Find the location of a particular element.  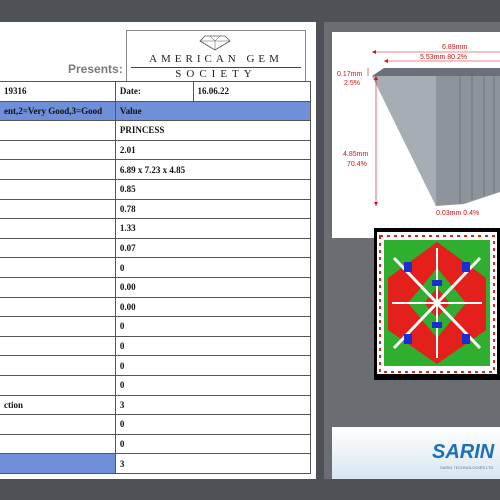

row-value: 2.01 is located at coordinates (213, 150).